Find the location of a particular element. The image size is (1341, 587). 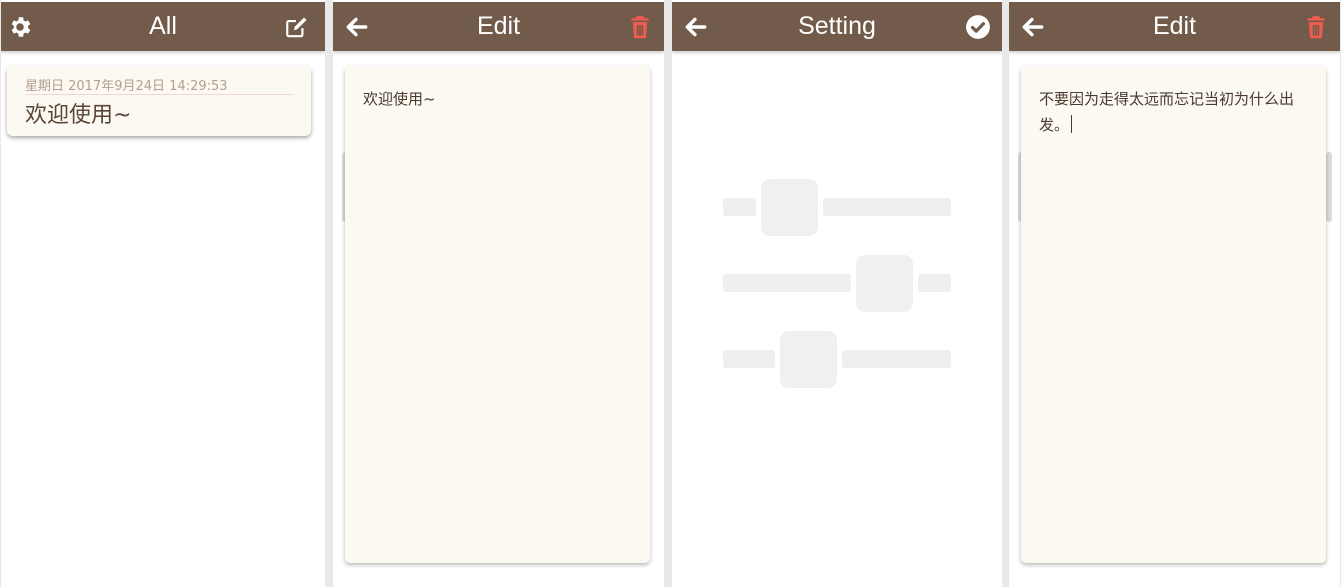

top-bar: Setting is located at coordinates (837, 26).